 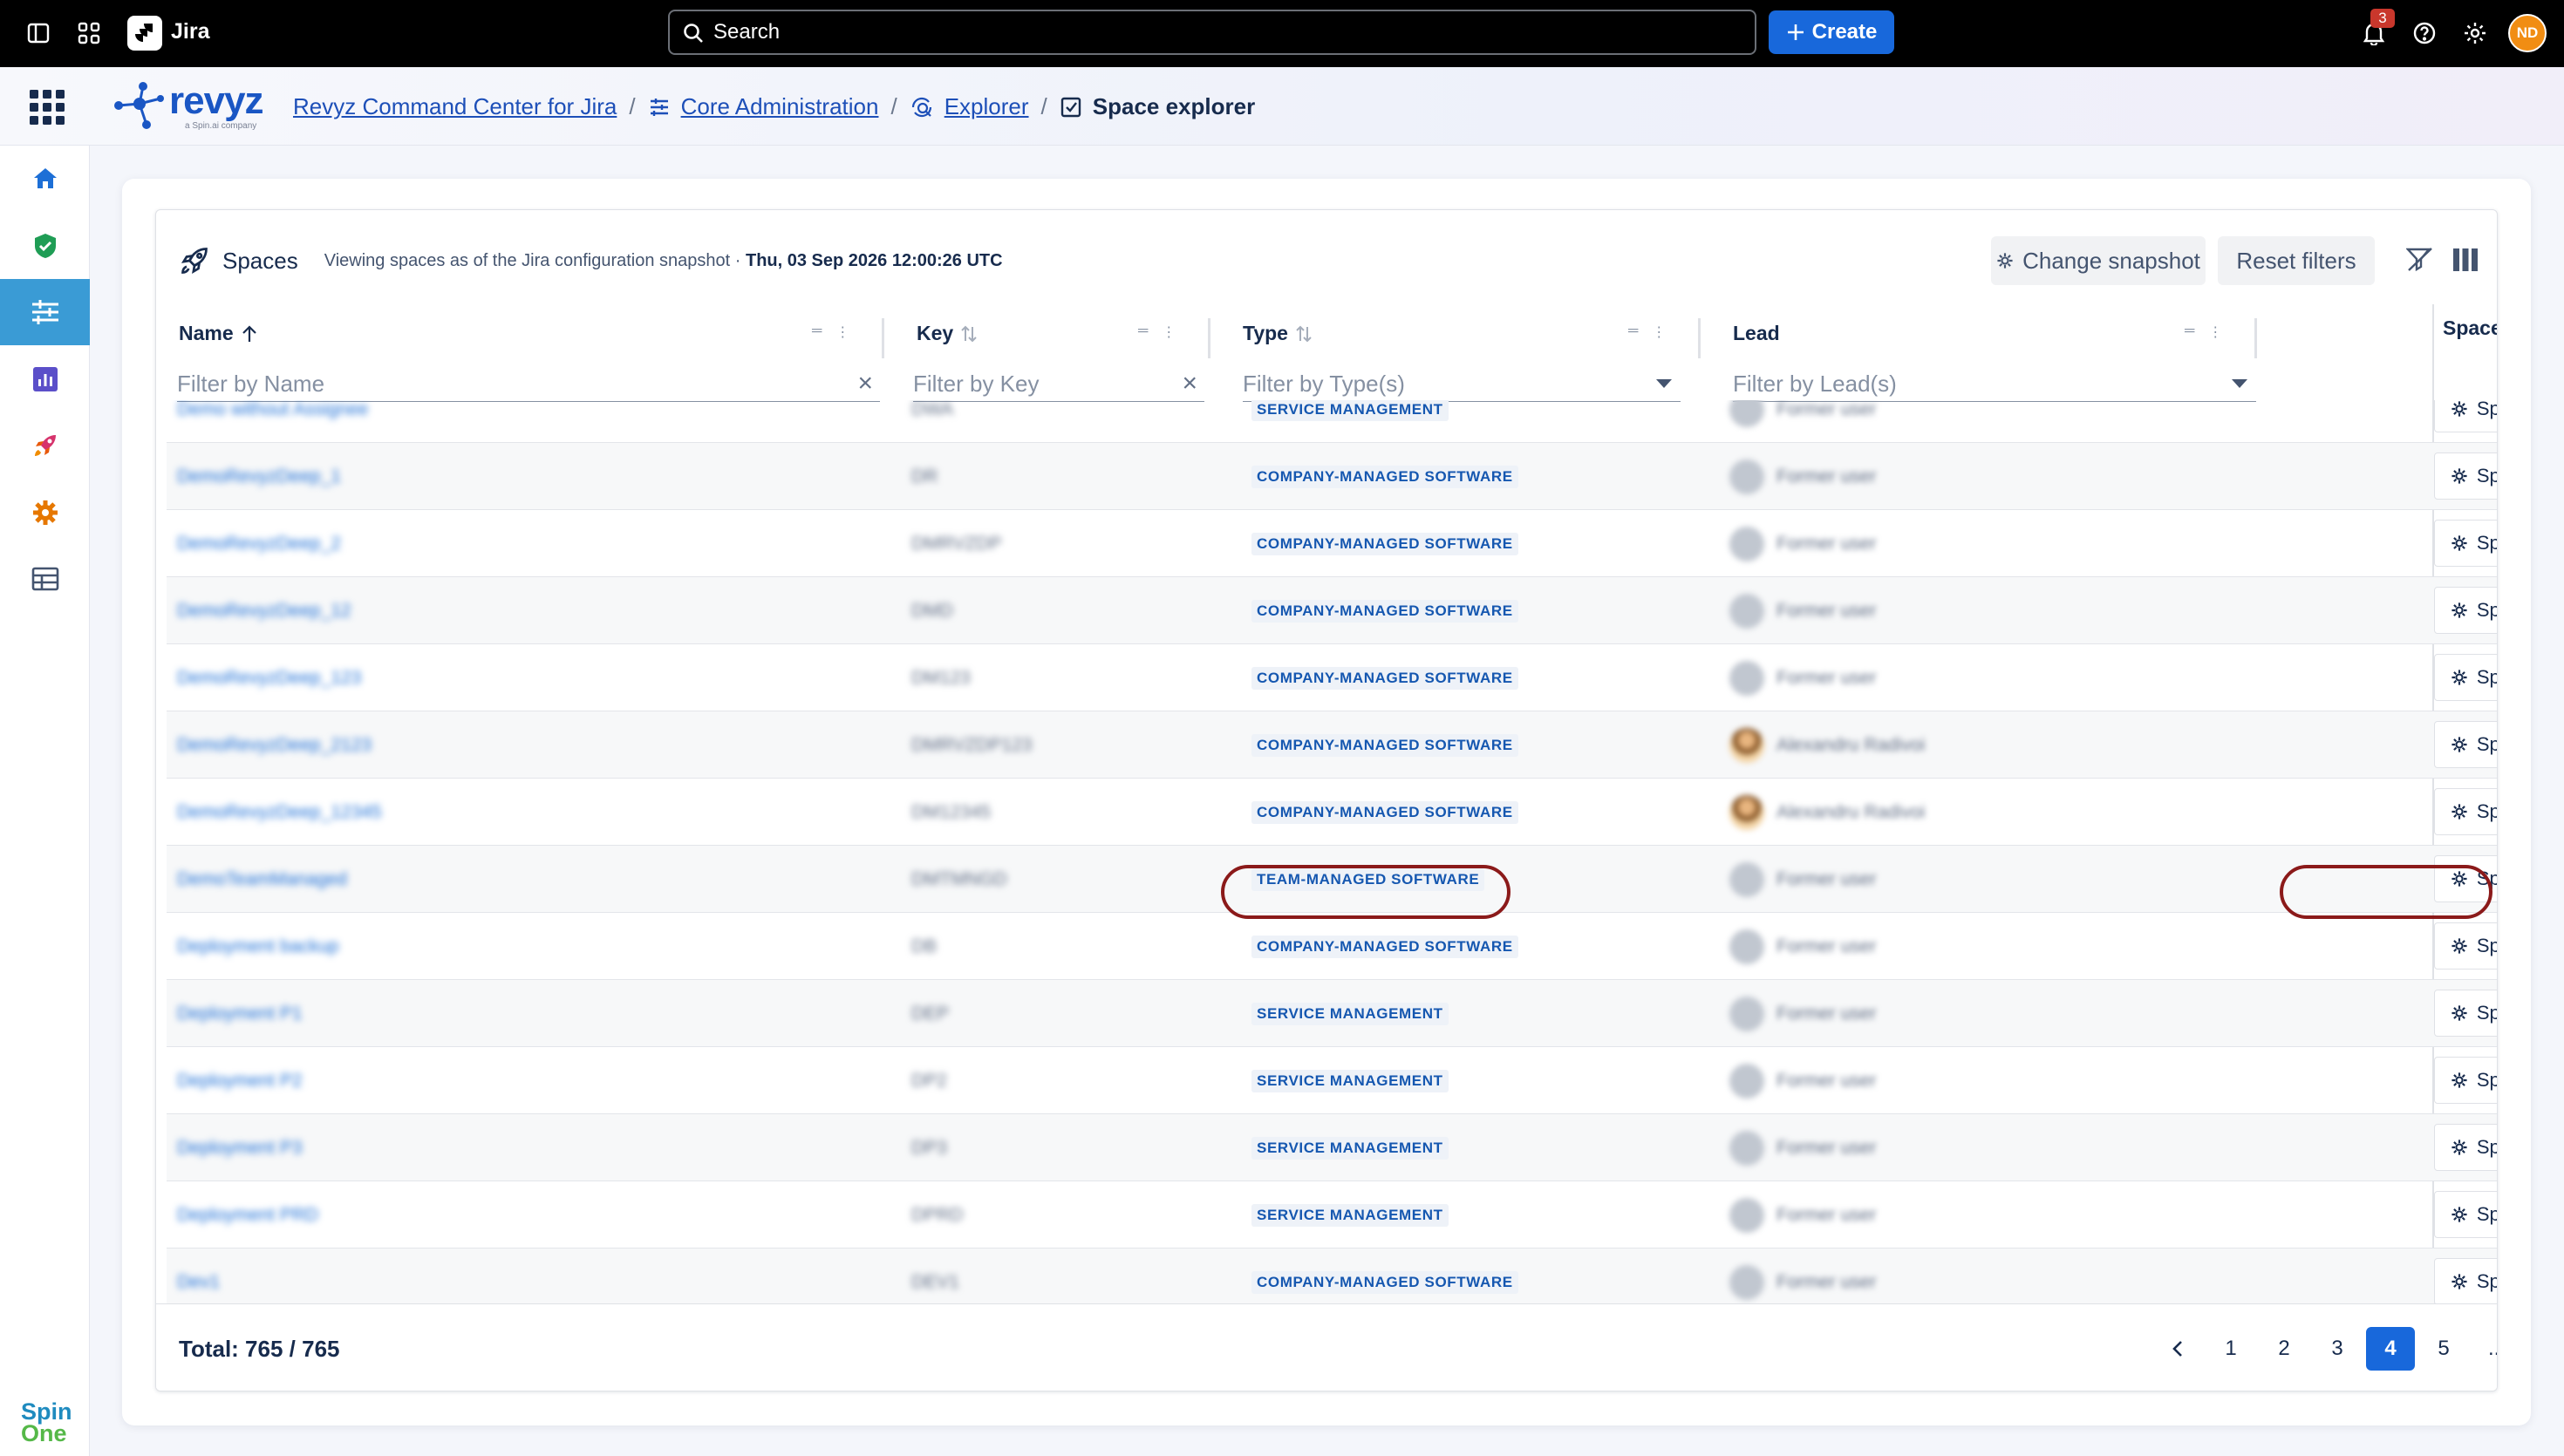 I want to click on previous-page-icon, so click(x=2177, y=1349).